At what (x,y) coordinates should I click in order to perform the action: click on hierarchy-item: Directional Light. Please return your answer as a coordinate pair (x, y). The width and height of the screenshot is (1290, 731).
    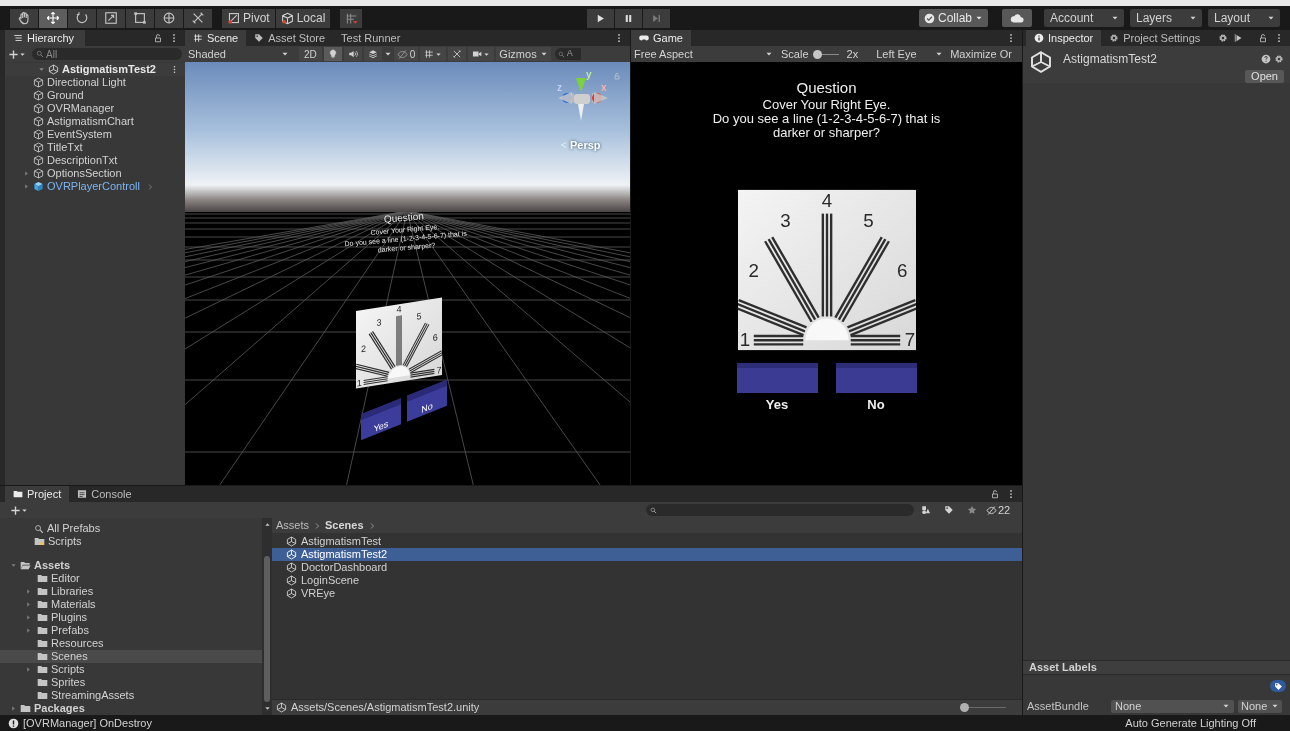
    Looking at the image, I should click on (109, 82).